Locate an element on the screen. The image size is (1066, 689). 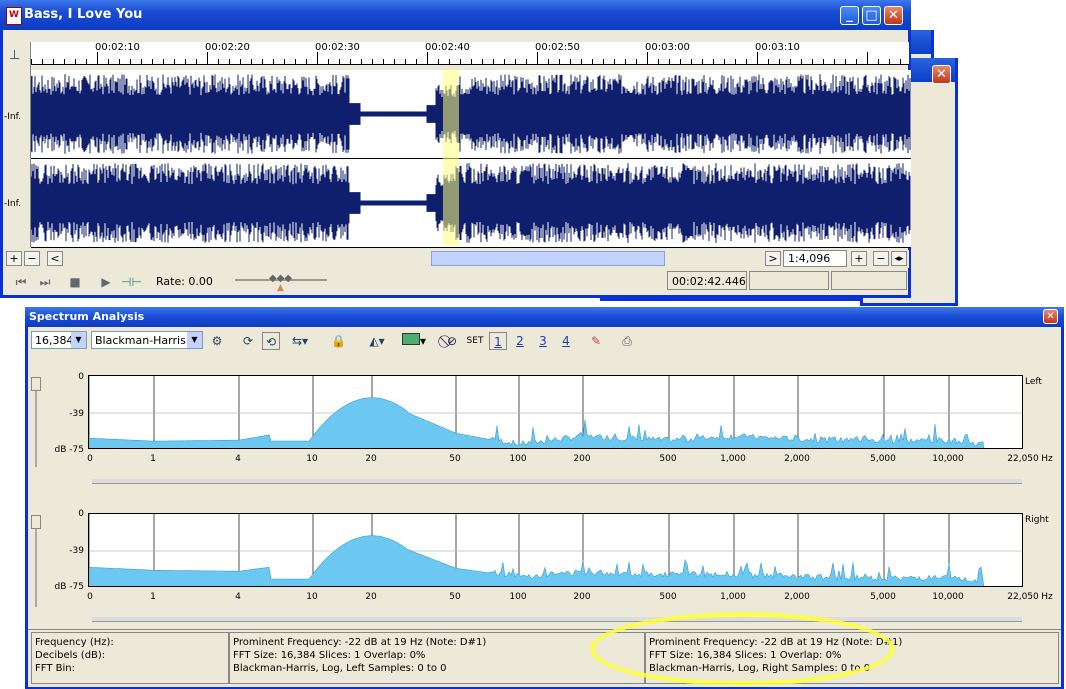
left-spectrum-plot is located at coordinates (555, 412).